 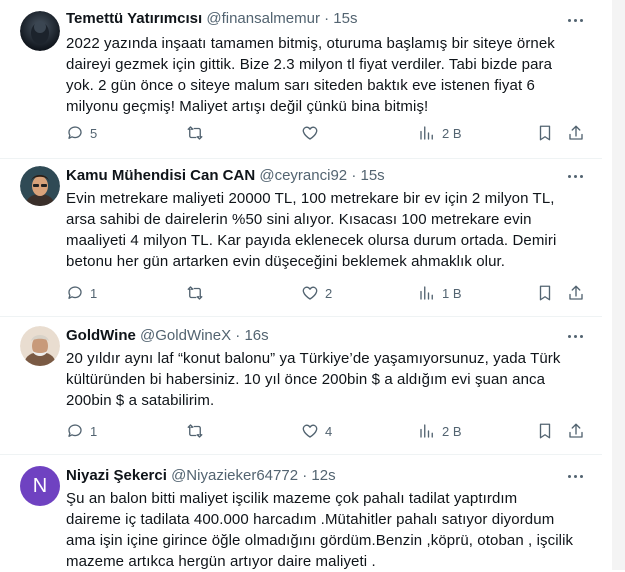 What do you see at coordinates (256, 335) in the screenshot?
I see `timestamp: 16s` at bounding box center [256, 335].